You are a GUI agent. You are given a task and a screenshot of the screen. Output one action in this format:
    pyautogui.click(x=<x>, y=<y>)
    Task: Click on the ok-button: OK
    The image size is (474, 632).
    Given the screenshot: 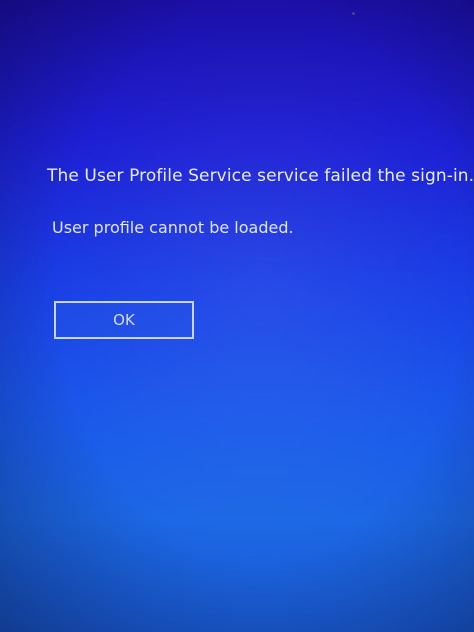 What is the action you would take?
    pyautogui.click(x=124, y=320)
    